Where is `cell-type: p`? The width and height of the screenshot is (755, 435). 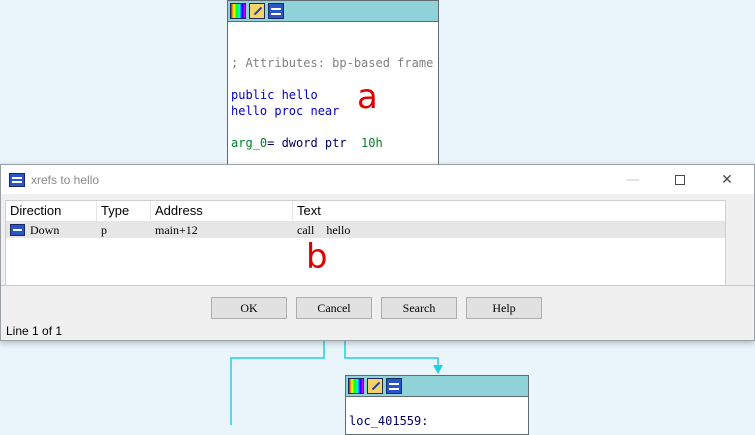 cell-type: p is located at coordinates (104, 230).